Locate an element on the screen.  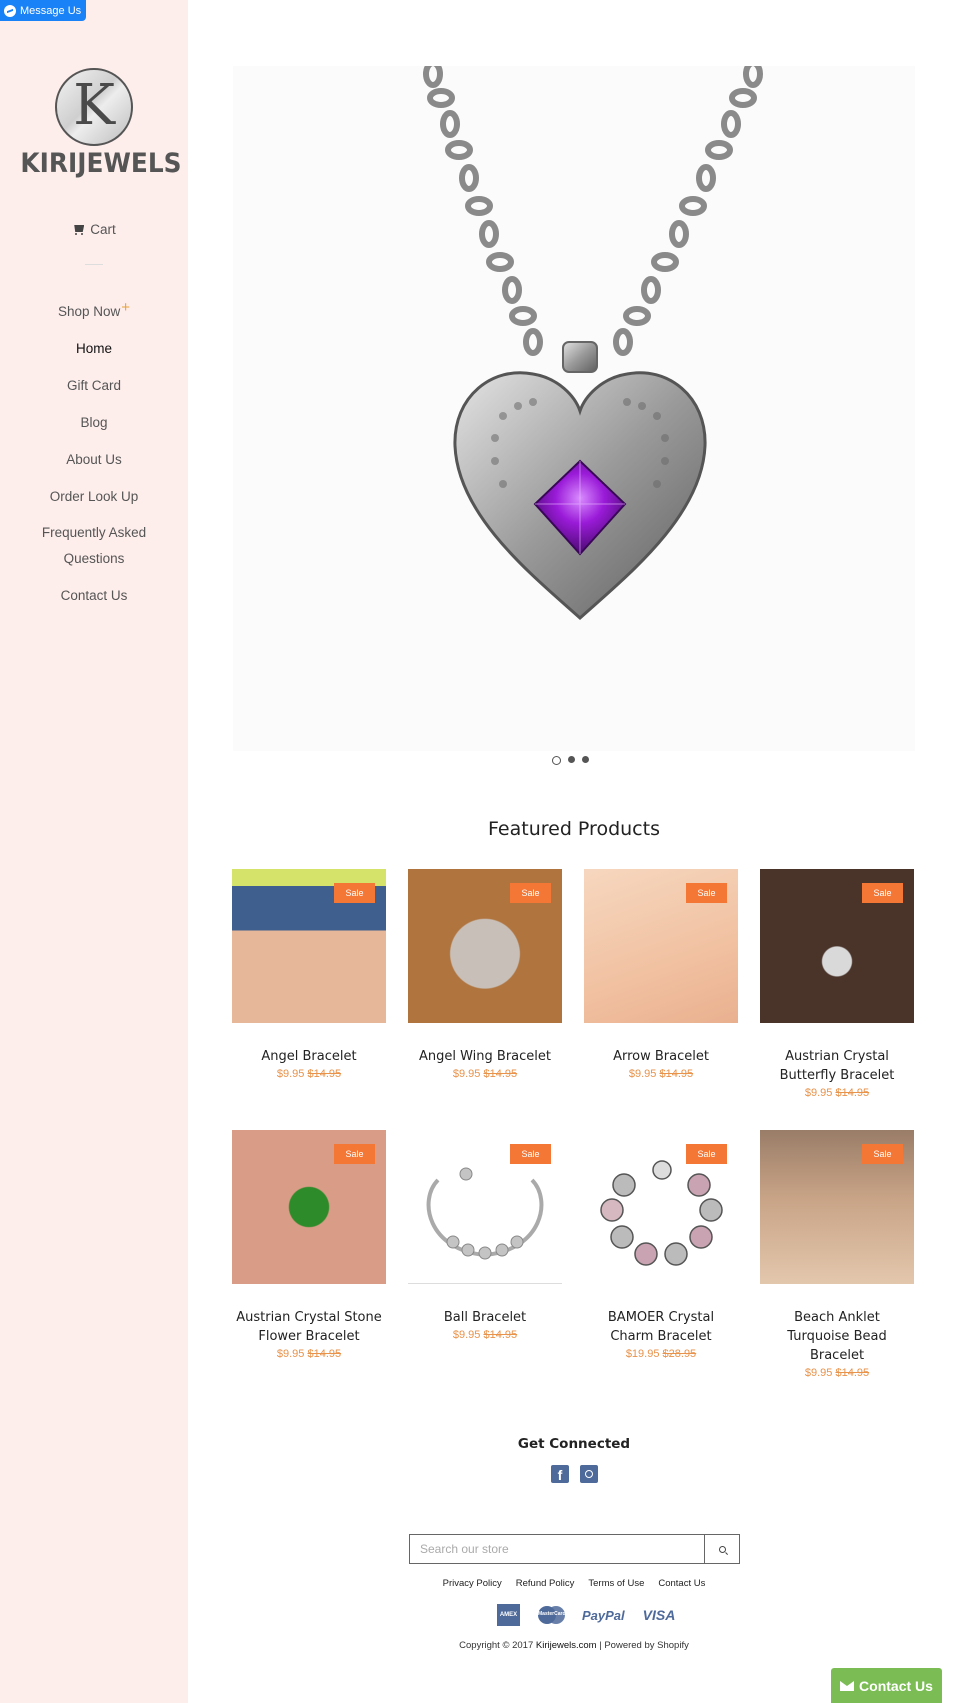
facebook-icon: f is located at coordinates (560, 1474).